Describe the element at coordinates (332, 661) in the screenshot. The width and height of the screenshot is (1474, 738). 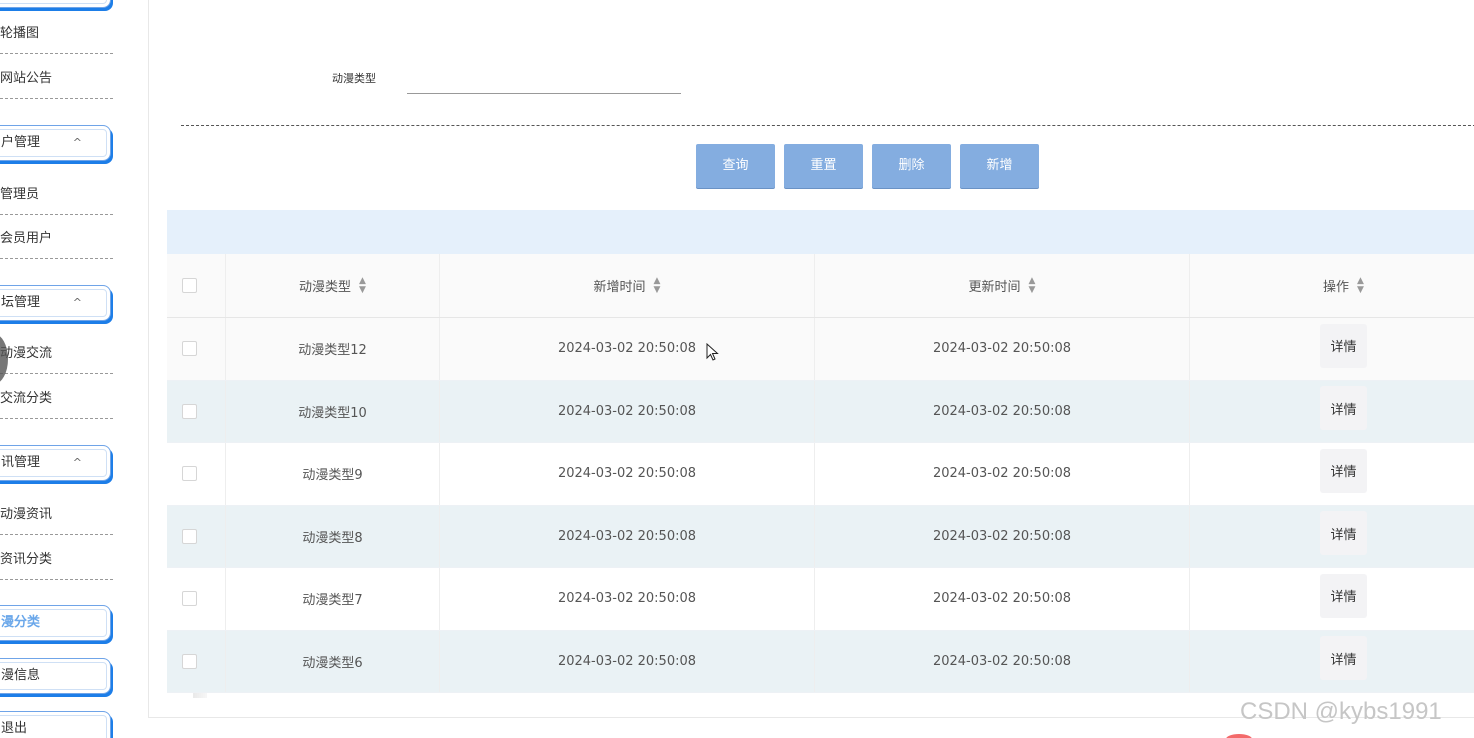
I see `cell-anime-type: 动漫类型6` at that location.